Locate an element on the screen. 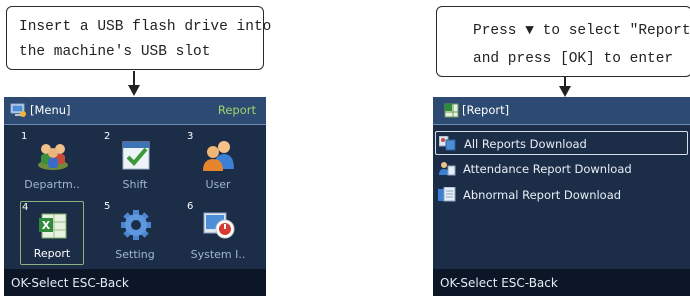  report-item-abnormal: Abnormal Report Download is located at coordinates (561, 195).